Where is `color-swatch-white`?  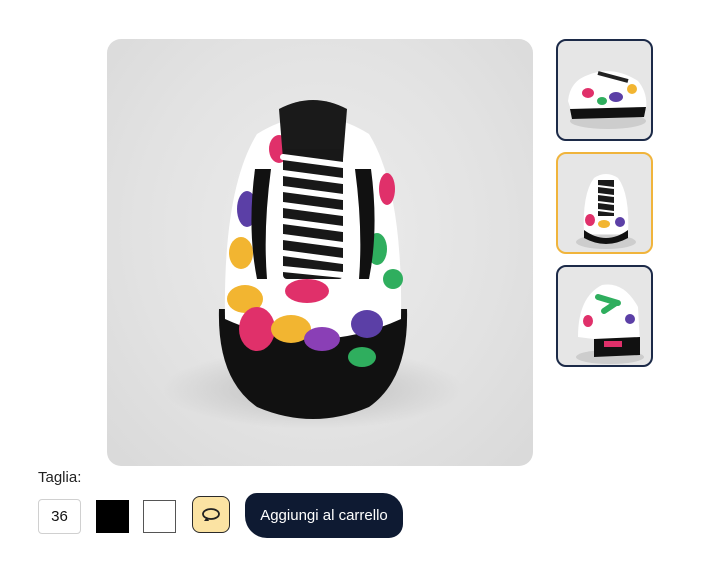
color-swatch-white is located at coordinates (159, 516).